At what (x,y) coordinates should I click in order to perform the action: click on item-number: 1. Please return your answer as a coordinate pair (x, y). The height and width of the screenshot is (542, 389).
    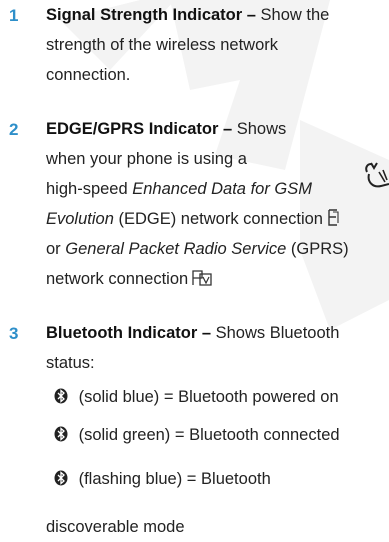
    Looking at the image, I should click on (14, 15).